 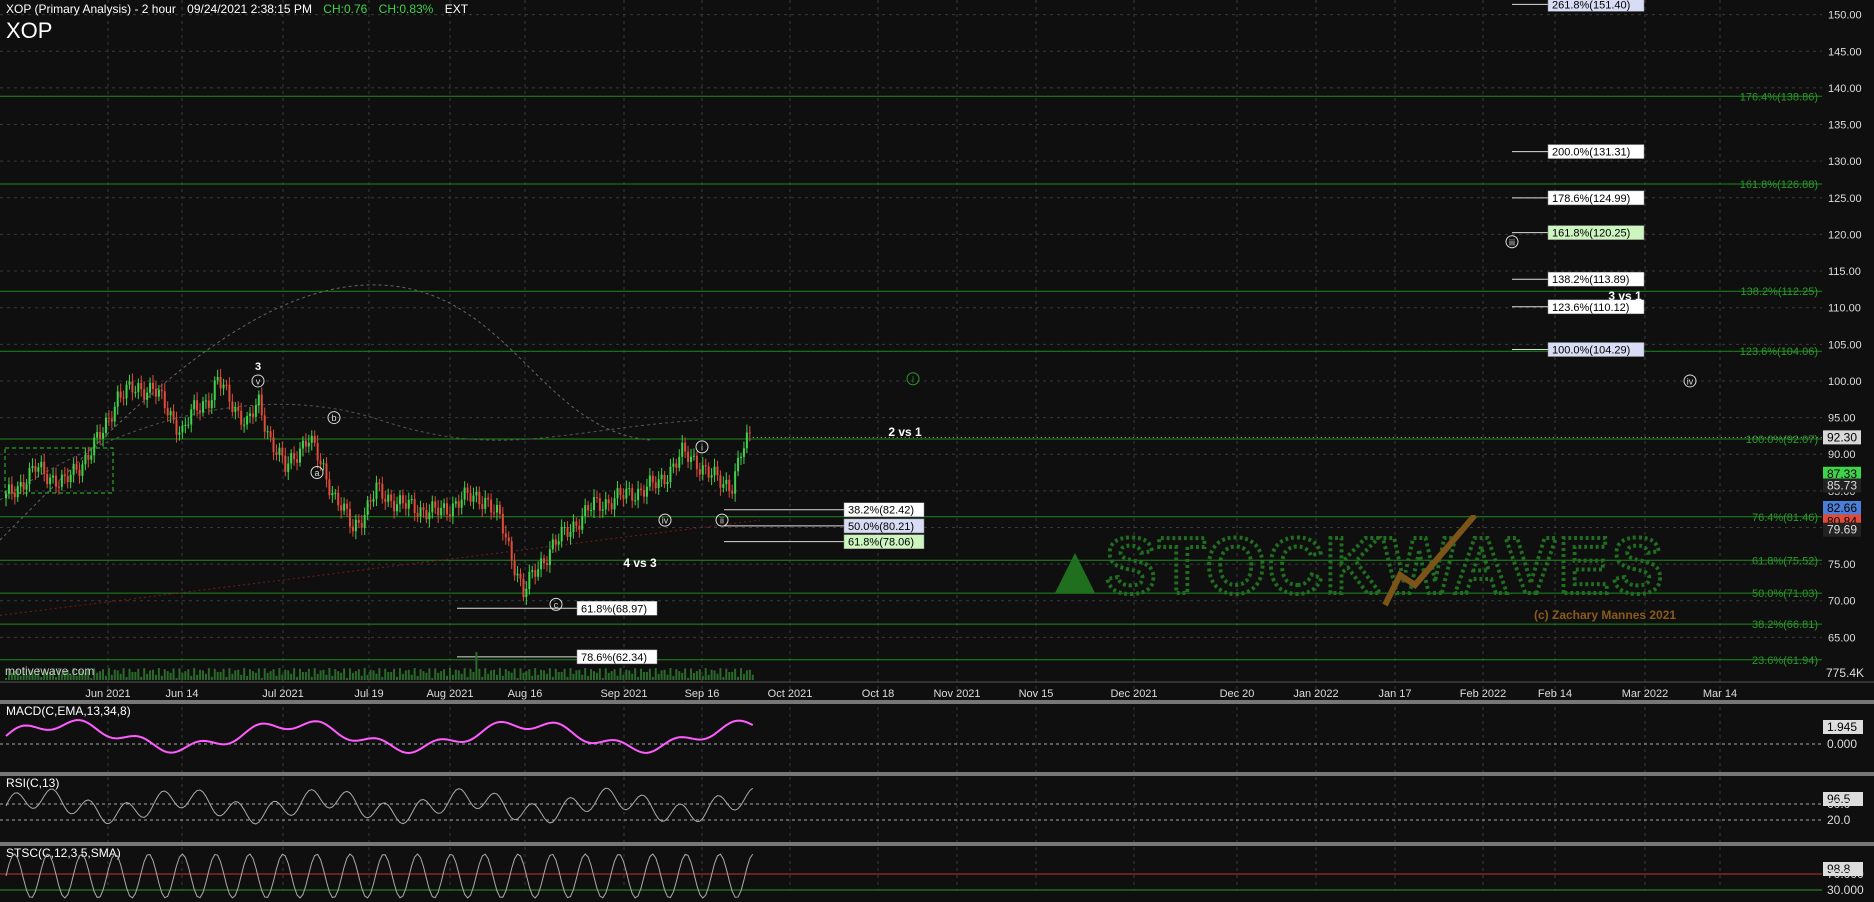 I want to click on y-tick-label: 65.00, so click(x=1842, y=638).